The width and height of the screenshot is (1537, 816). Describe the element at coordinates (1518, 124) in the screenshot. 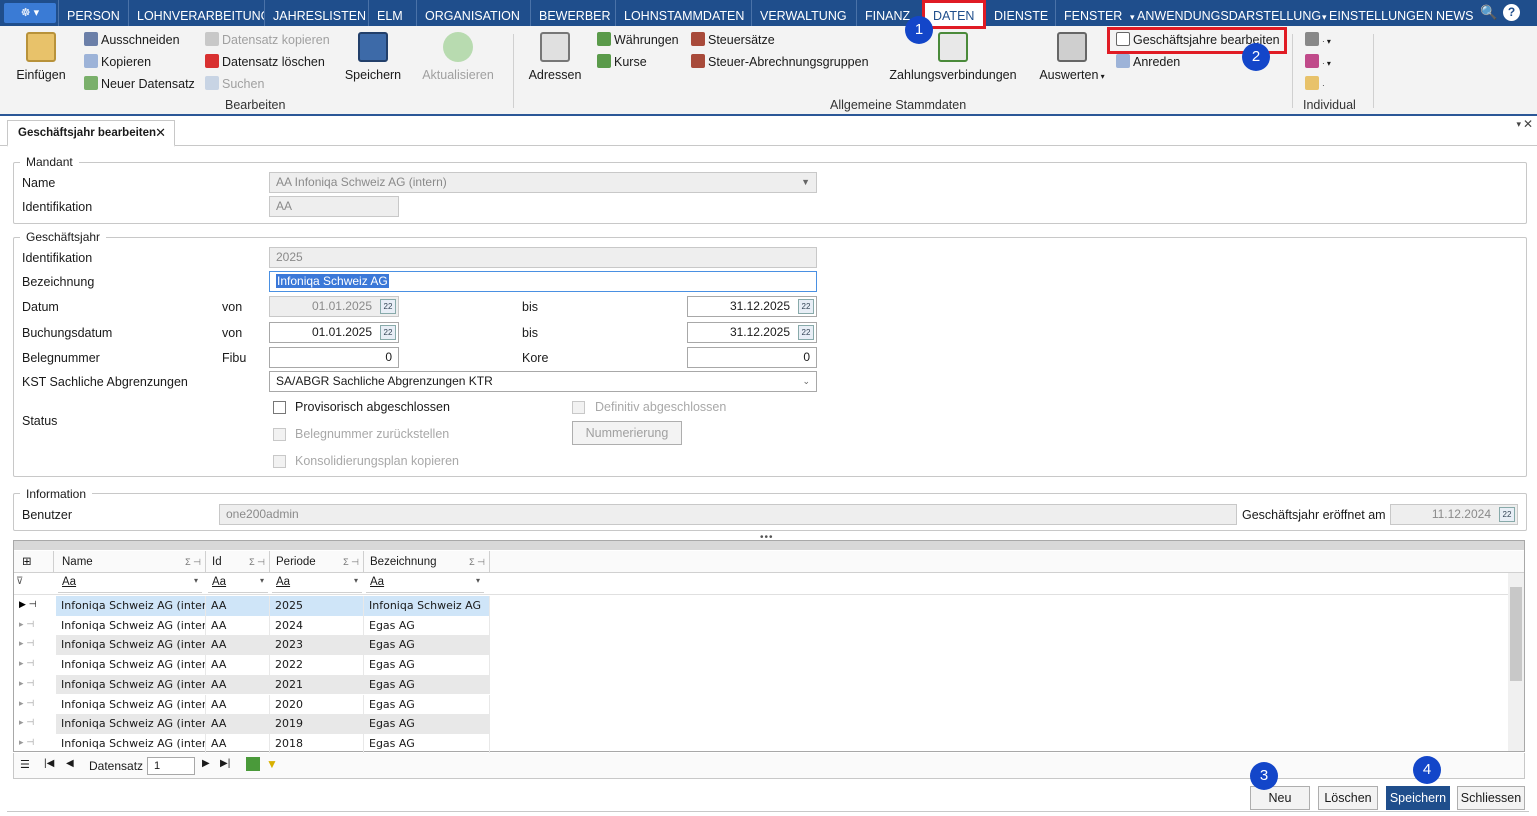

I see `chevron-down-icon: ▾` at that location.